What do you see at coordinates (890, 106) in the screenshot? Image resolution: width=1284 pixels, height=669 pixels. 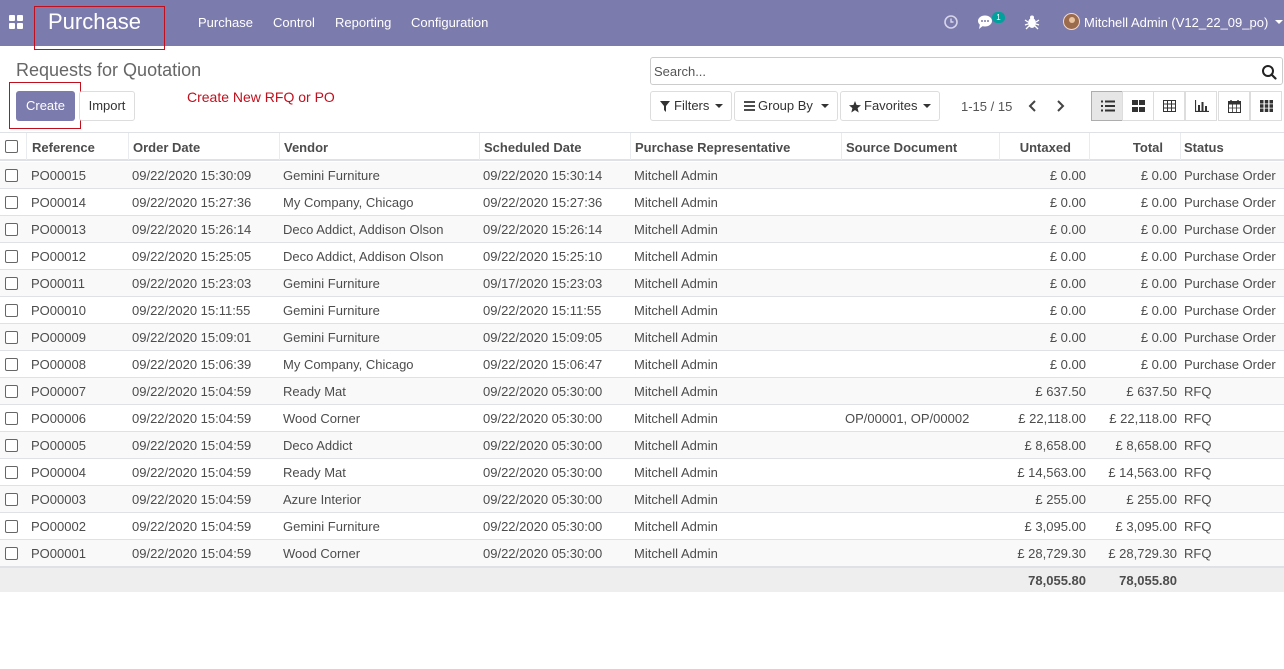 I see `favorites-dropdown: Favorites` at bounding box center [890, 106].